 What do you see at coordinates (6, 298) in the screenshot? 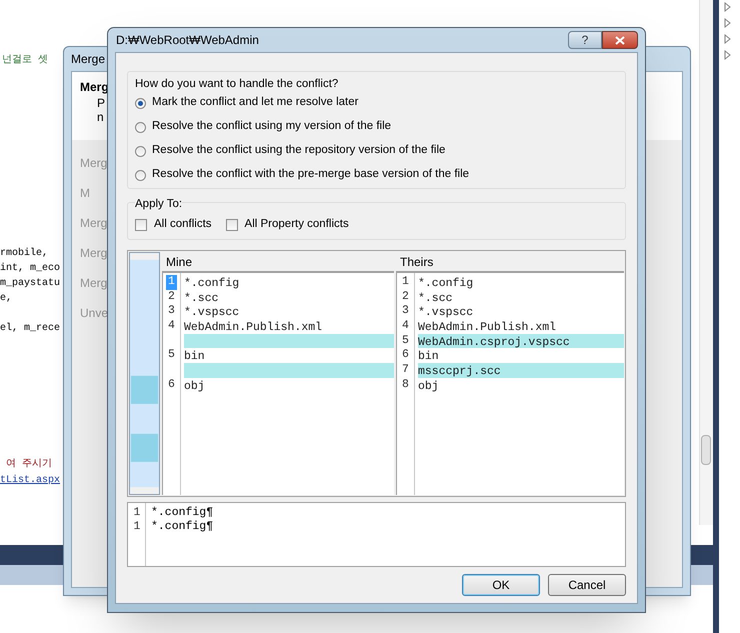
I see `code-text: e,` at bounding box center [6, 298].